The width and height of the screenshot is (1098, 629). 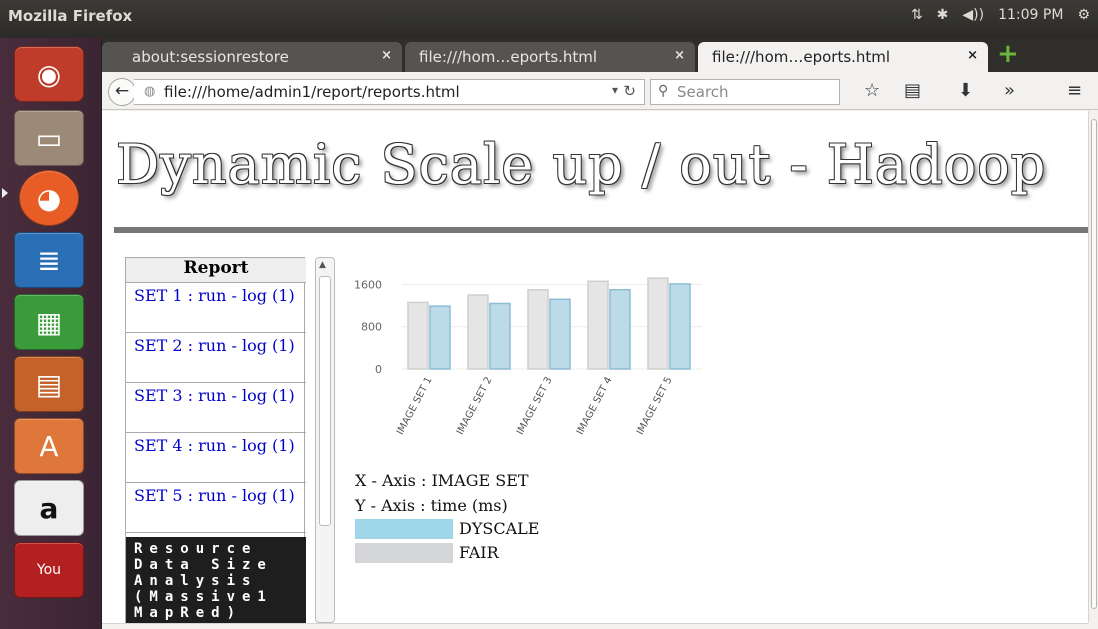 What do you see at coordinates (70, 16) in the screenshot?
I see `window-title: Mozilla Firefox` at bounding box center [70, 16].